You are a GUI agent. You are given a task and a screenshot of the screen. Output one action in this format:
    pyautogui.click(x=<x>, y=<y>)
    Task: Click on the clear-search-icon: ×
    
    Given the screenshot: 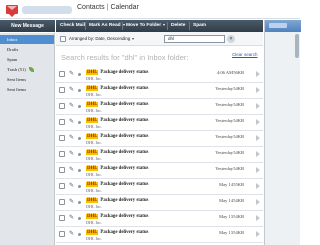 What is the action you would take?
    pyautogui.click(x=231, y=39)
    